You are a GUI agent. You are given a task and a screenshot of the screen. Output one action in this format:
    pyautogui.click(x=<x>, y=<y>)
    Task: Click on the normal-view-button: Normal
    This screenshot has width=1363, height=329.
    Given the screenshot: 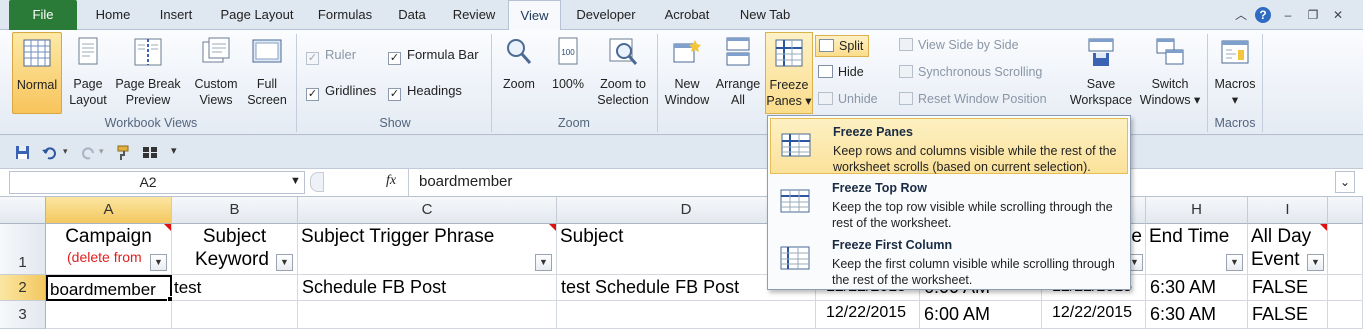 What is the action you would take?
    pyautogui.click(x=37, y=73)
    